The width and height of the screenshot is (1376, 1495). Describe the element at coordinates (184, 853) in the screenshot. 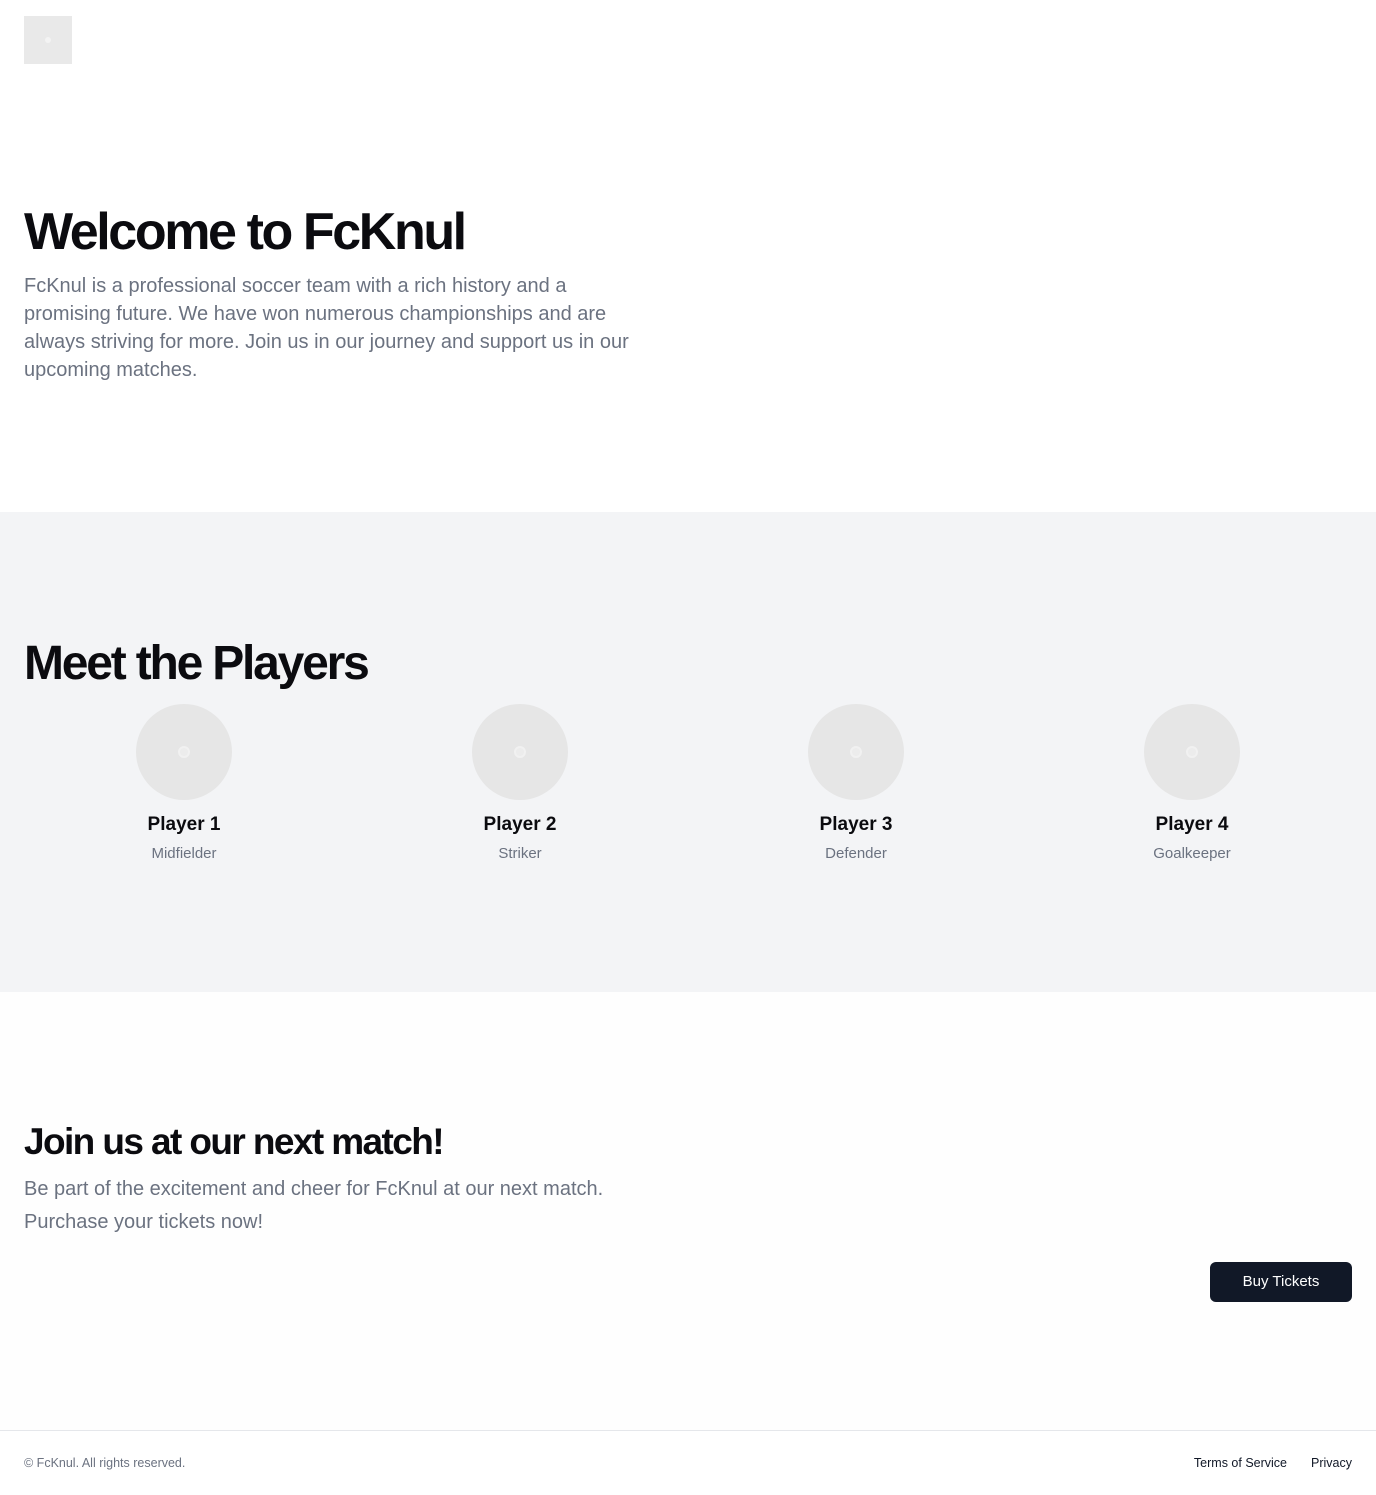

I see `player-position: Midfielder` at that location.